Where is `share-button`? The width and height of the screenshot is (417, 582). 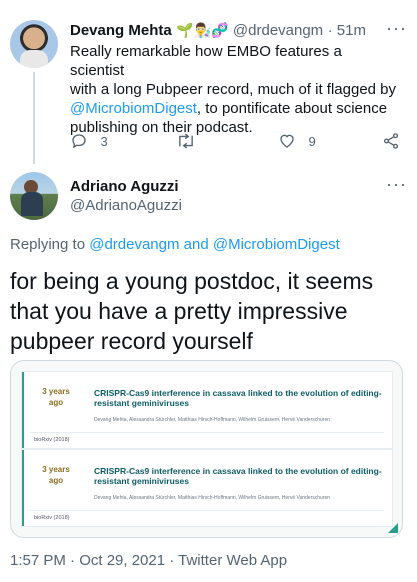
share-button is located at coordinates (391, 141).